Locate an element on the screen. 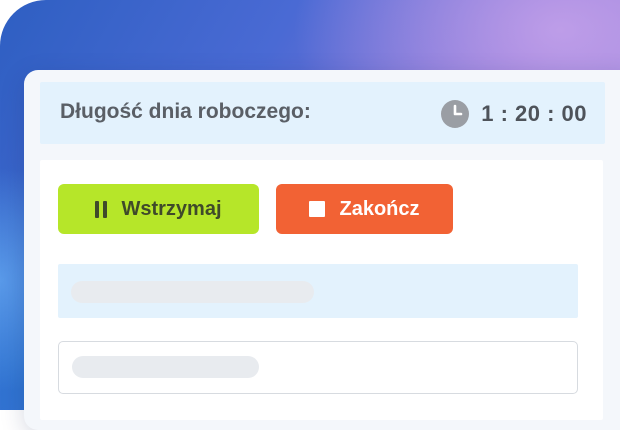 Image resolution: width=620 pixels, height=430 pixels. end-button-label: Zakończ is located at coordinates (379, 208).